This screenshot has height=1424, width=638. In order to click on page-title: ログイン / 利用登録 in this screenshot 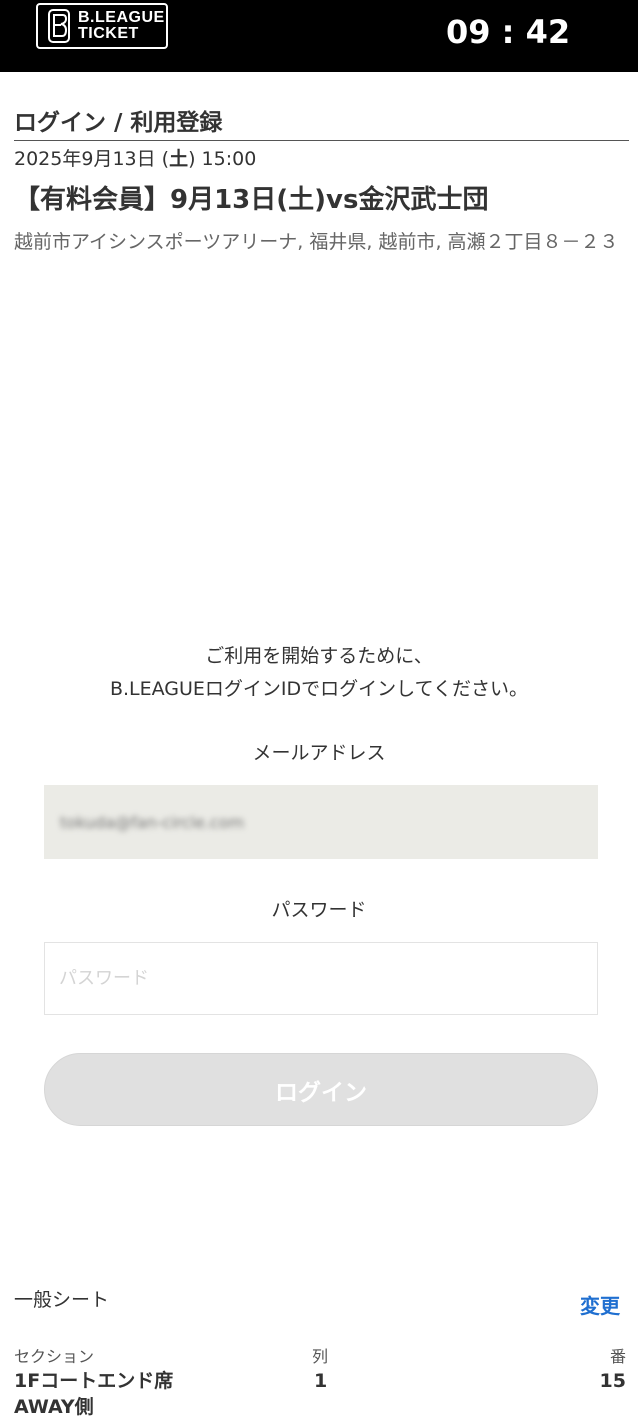, I will do `click(321, 124)`.